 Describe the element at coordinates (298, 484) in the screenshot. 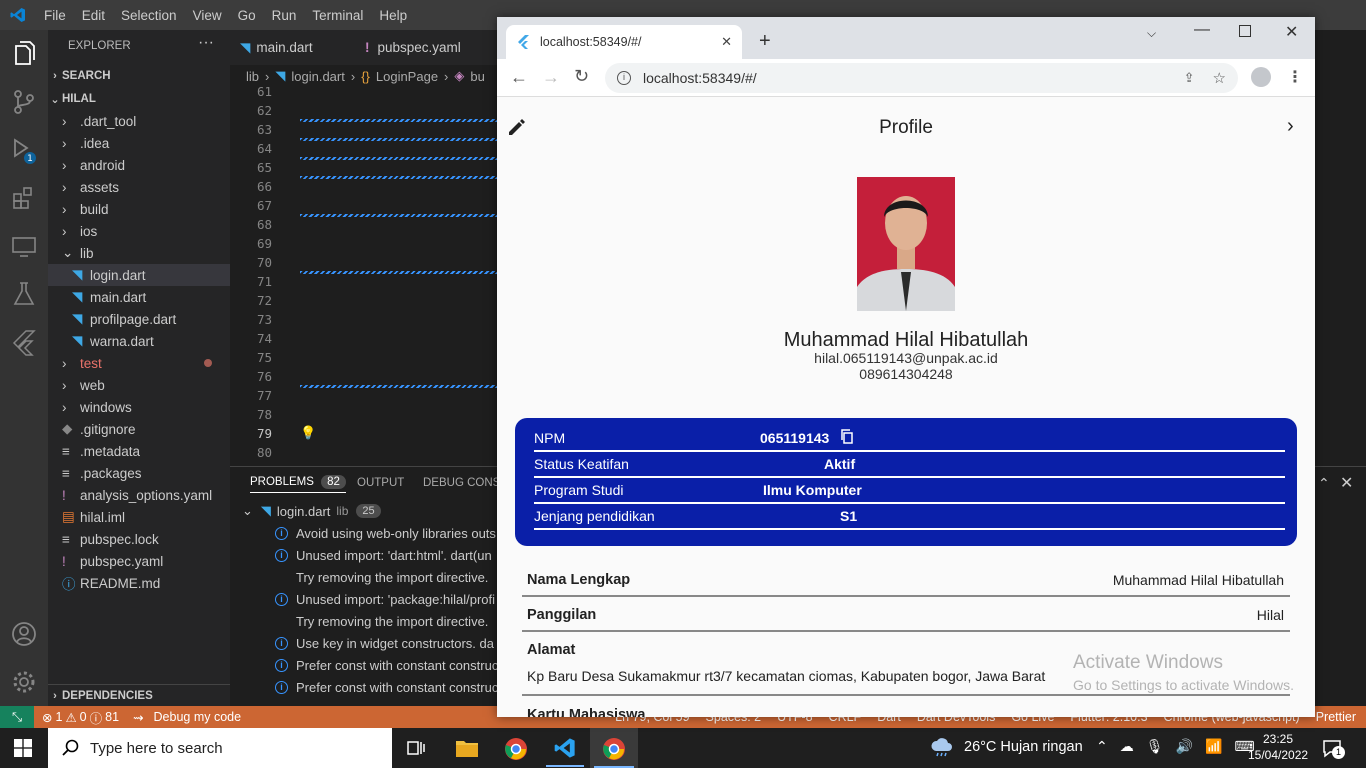

I see `tab-problems: PROBLEMS 82` at that location.